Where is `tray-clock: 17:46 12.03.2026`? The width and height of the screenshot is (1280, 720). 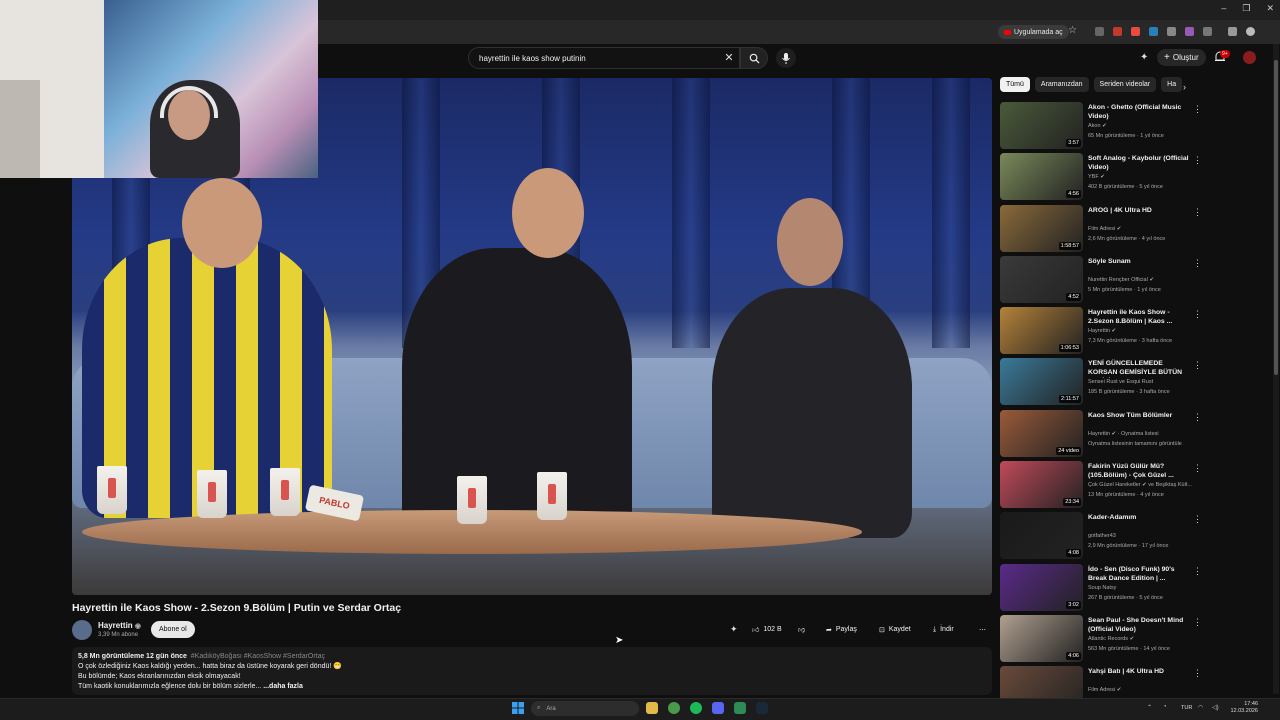 tray-clock: 17:46 12.03.2026 is located at coordinates (1243, 708).